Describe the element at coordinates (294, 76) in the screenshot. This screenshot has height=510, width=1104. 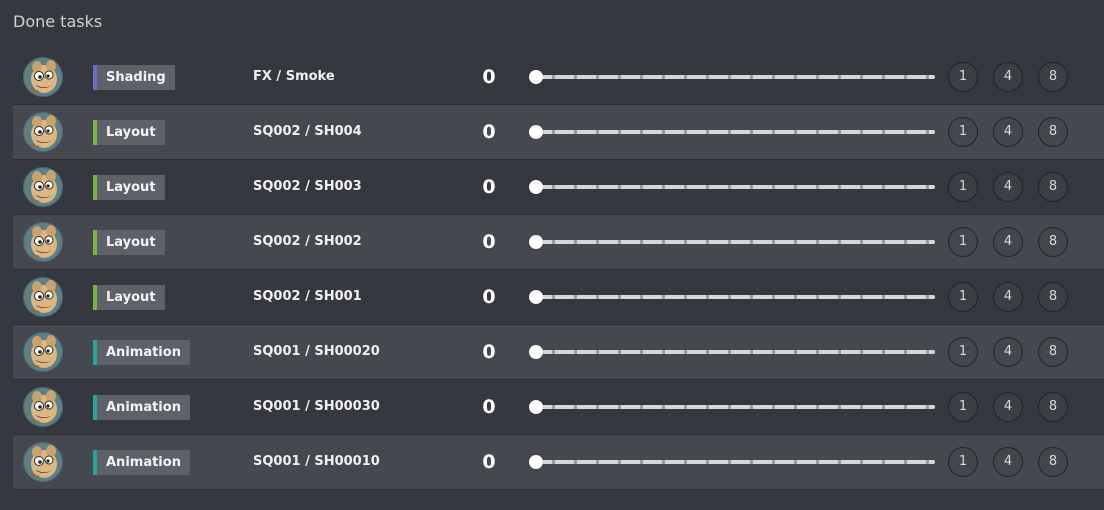
I see `entity-name: FX / Smoke` at that location.